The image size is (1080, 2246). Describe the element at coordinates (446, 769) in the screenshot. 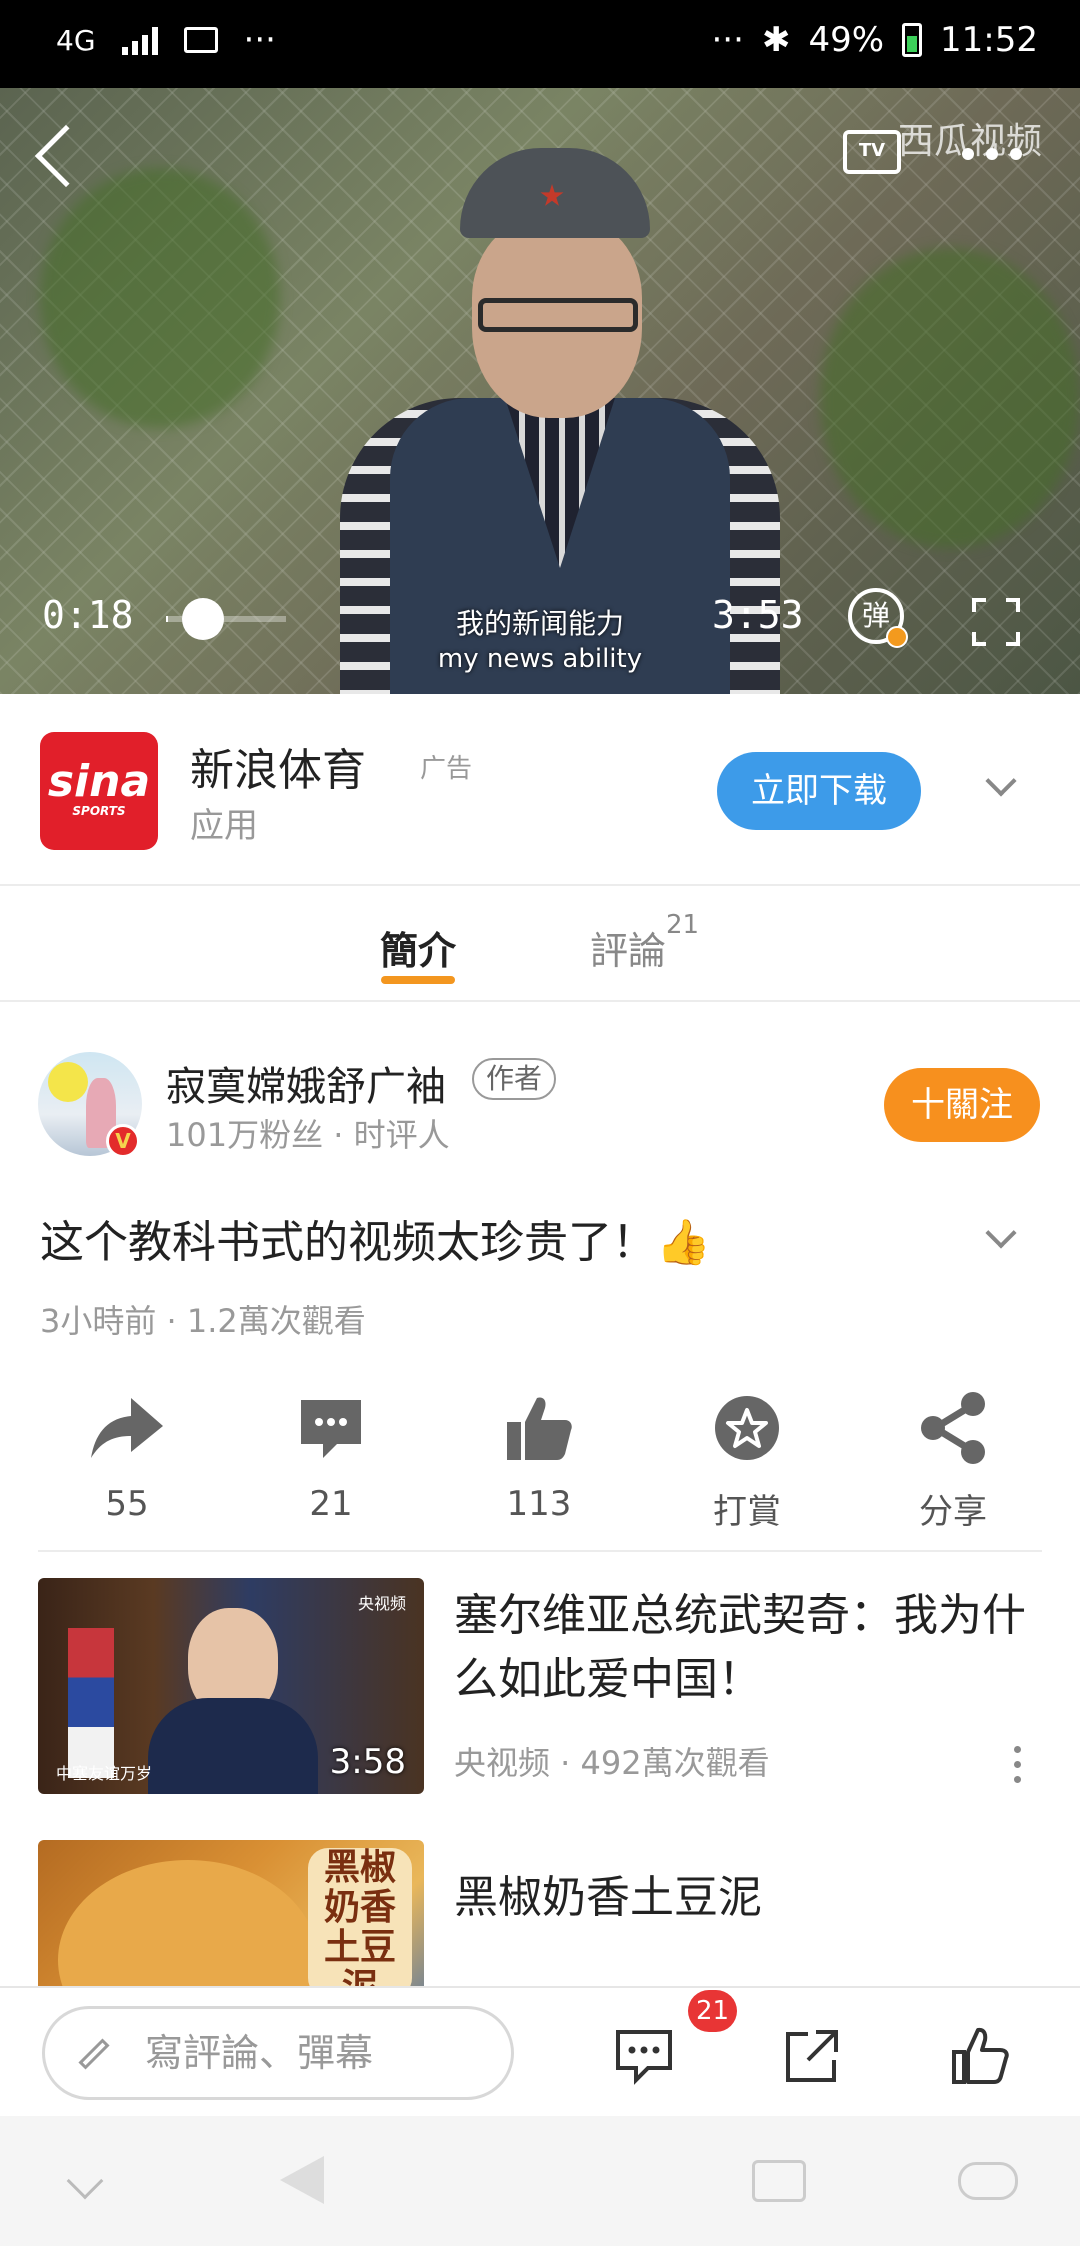

I see `ad-tag: 广告` at that location.